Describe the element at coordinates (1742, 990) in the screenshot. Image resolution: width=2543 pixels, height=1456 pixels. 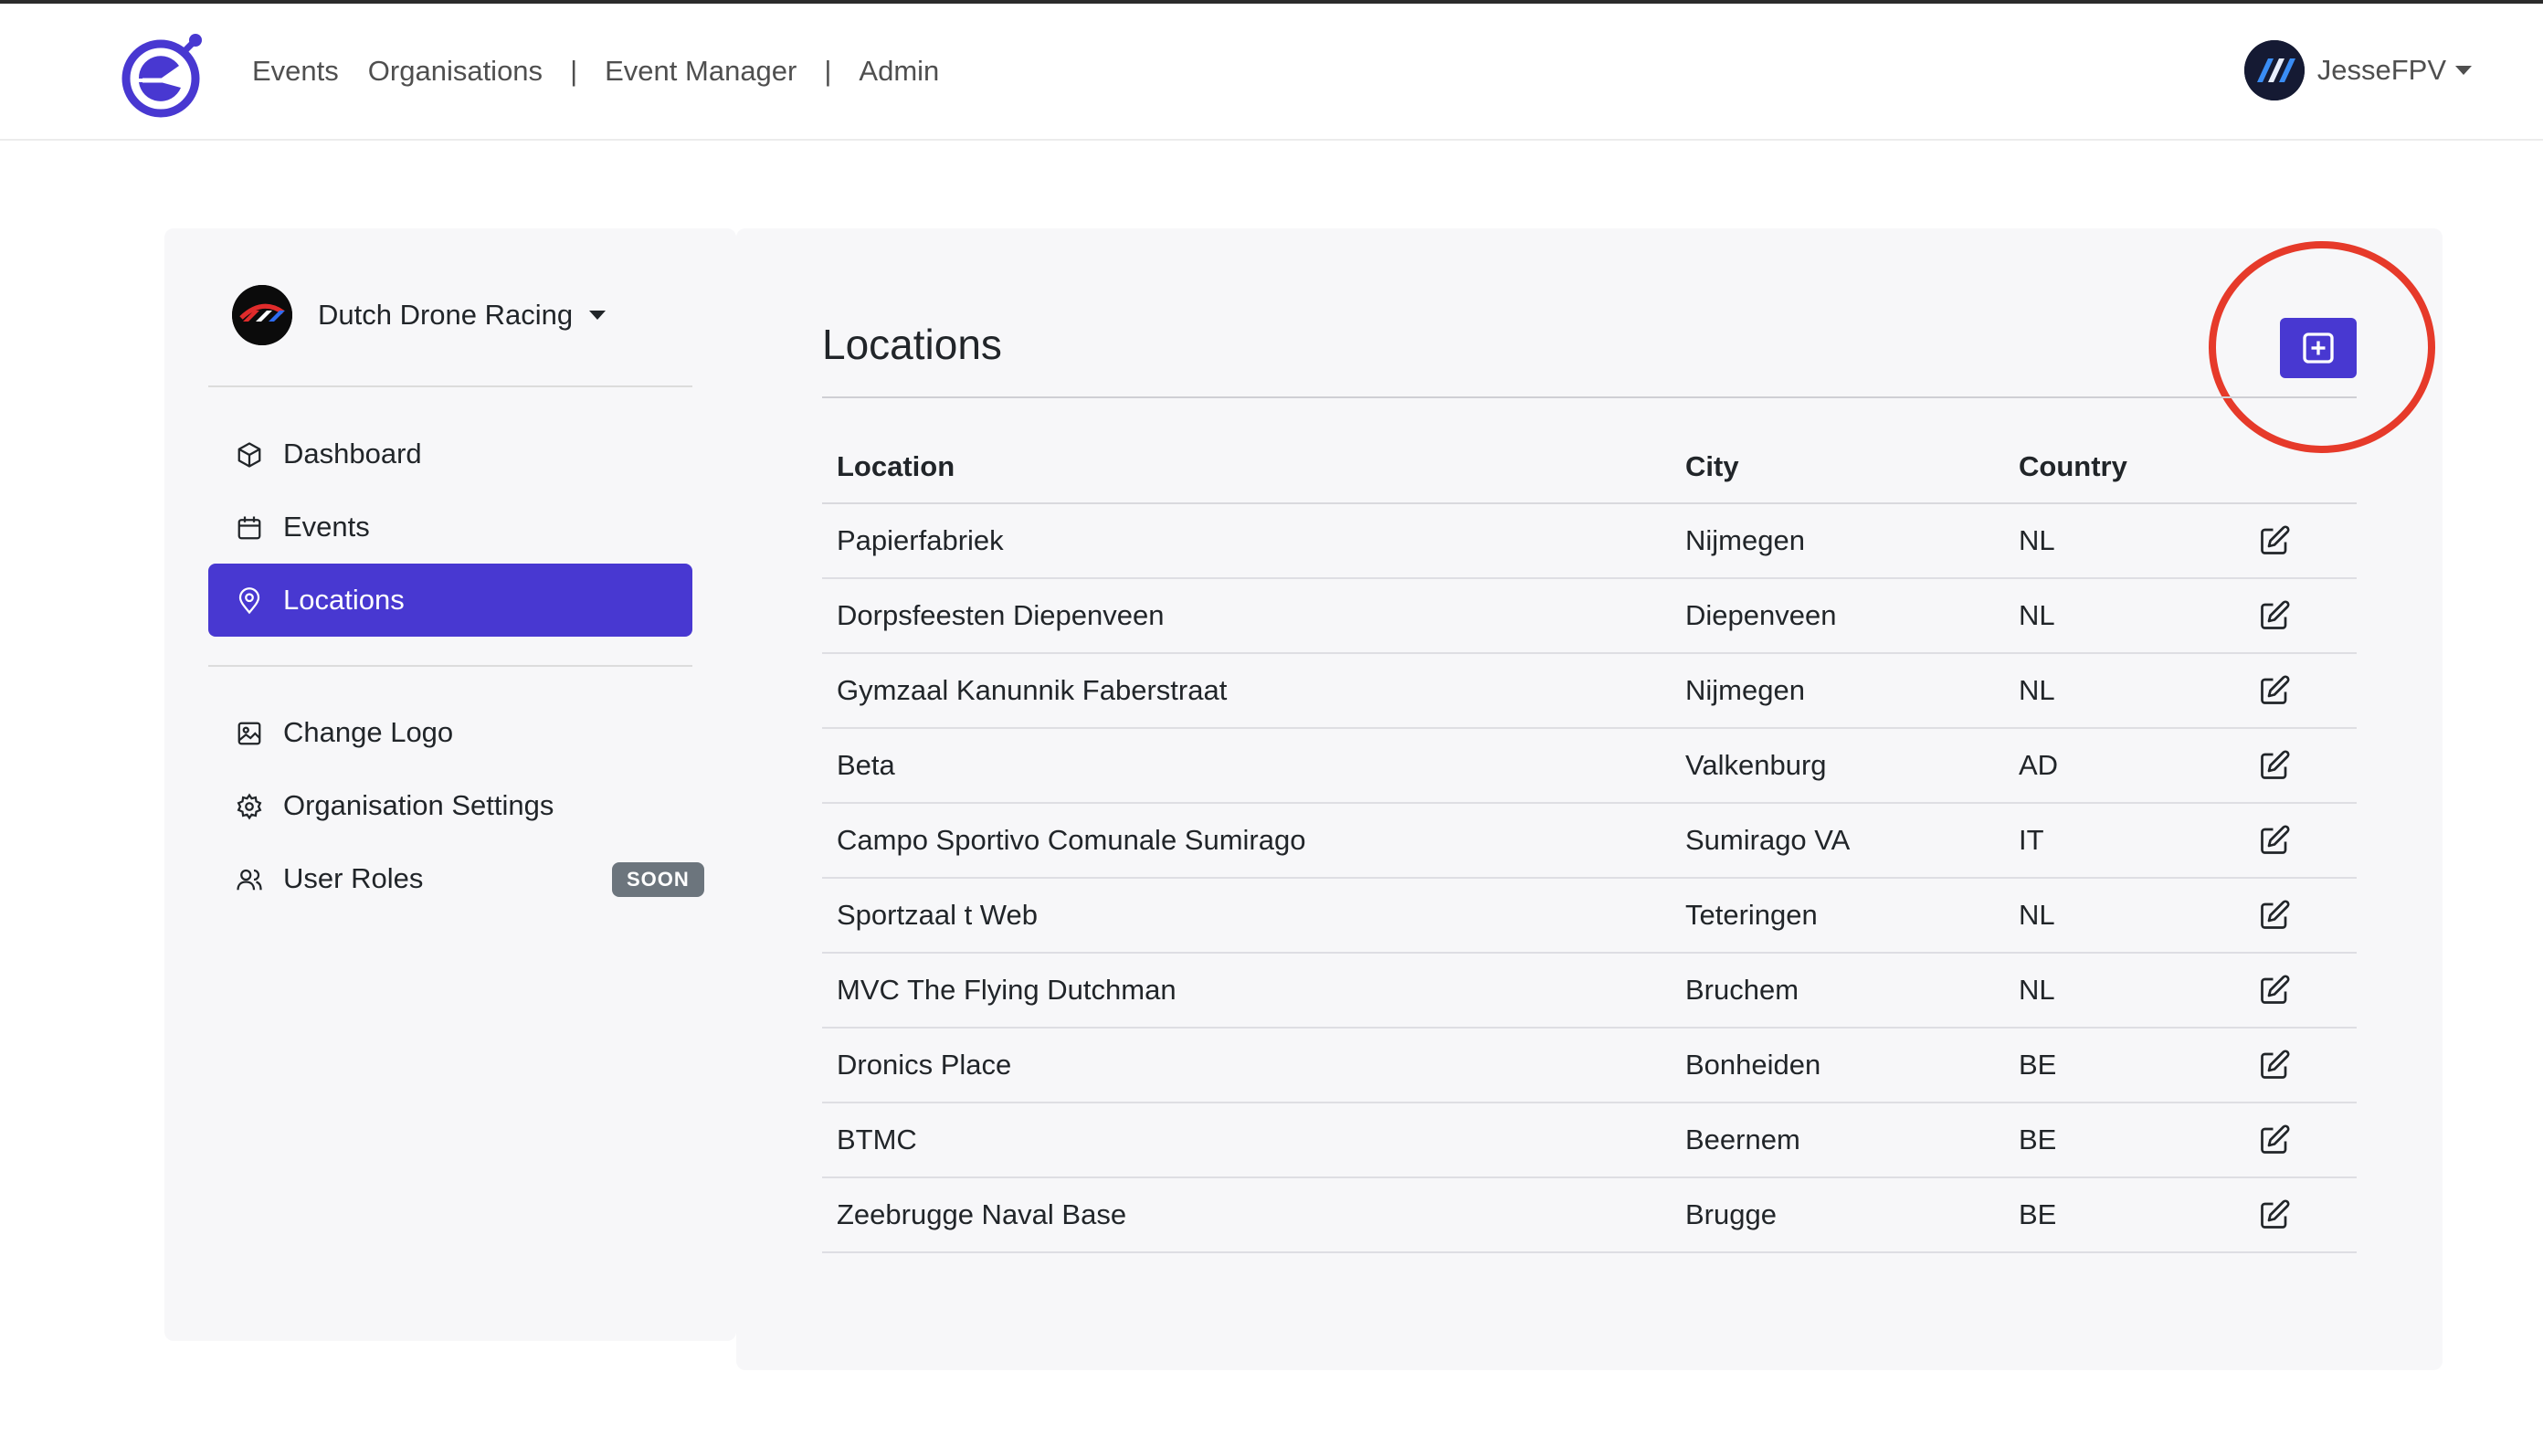
I see `city-cell: Bruchem` at that location.